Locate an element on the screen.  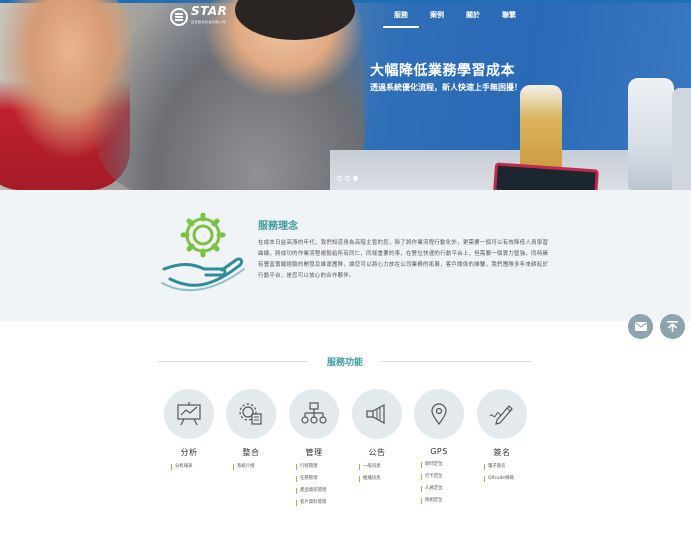
service-link: 人員定位 is located at coordinates (445, 489).